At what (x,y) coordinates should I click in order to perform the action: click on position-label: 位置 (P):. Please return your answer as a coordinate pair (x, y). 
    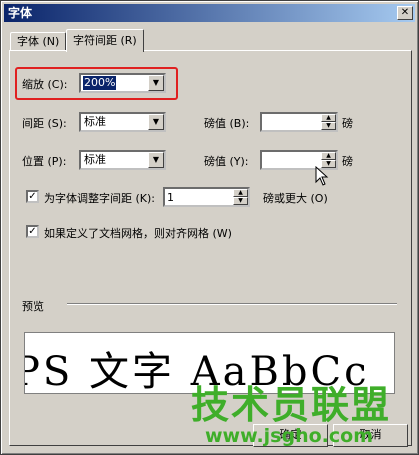
    Looking at the image, I should click on (44, 161).